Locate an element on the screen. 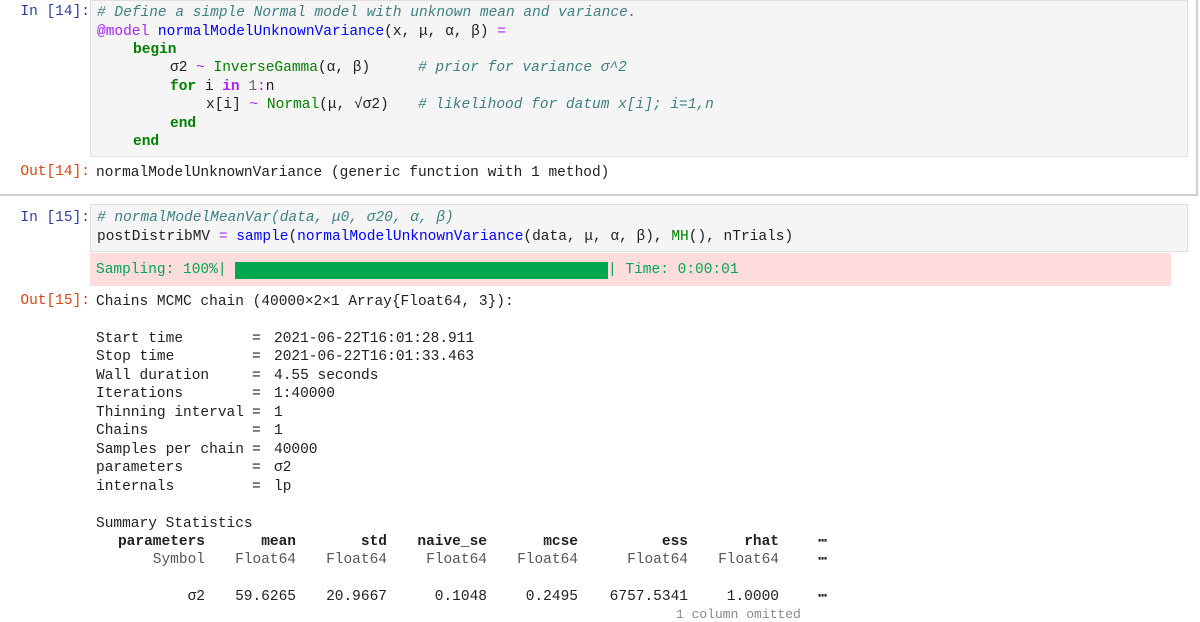 Image resolution: width=1200 pixels, height=622 pixels. table-data-cell: σ2 is located at coordinates (196, 597).